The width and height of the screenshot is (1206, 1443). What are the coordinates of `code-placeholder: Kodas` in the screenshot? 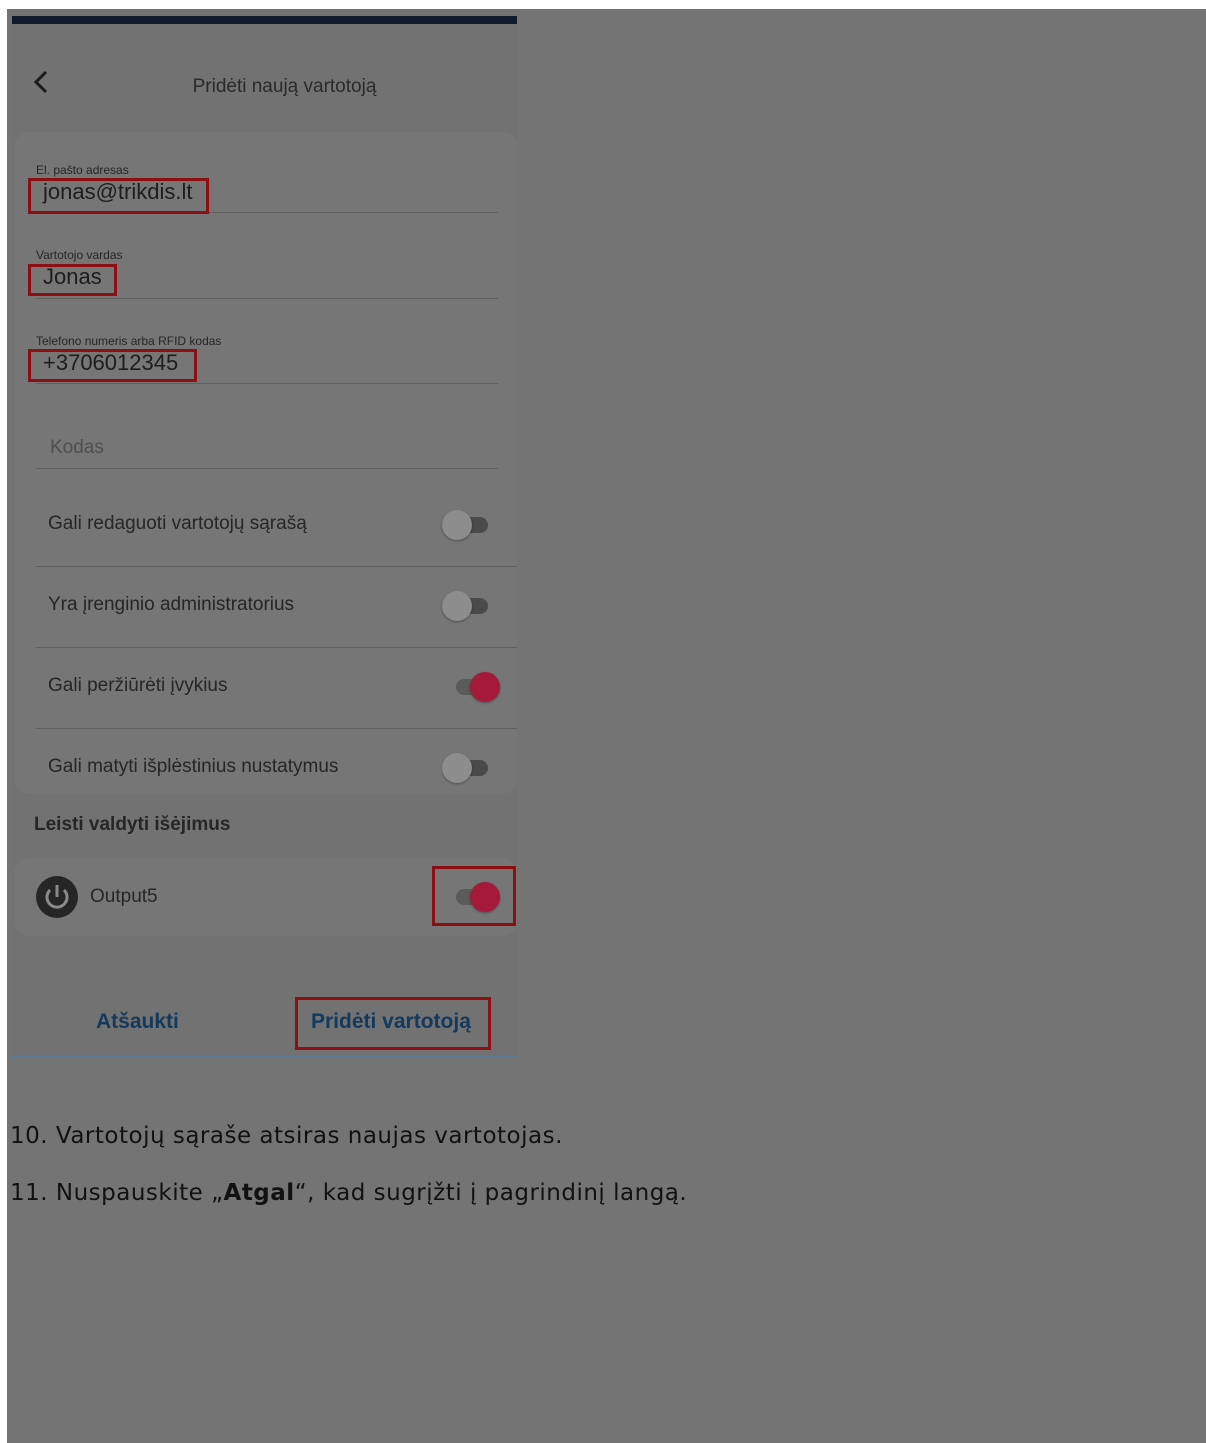 It's located at (77, 447).